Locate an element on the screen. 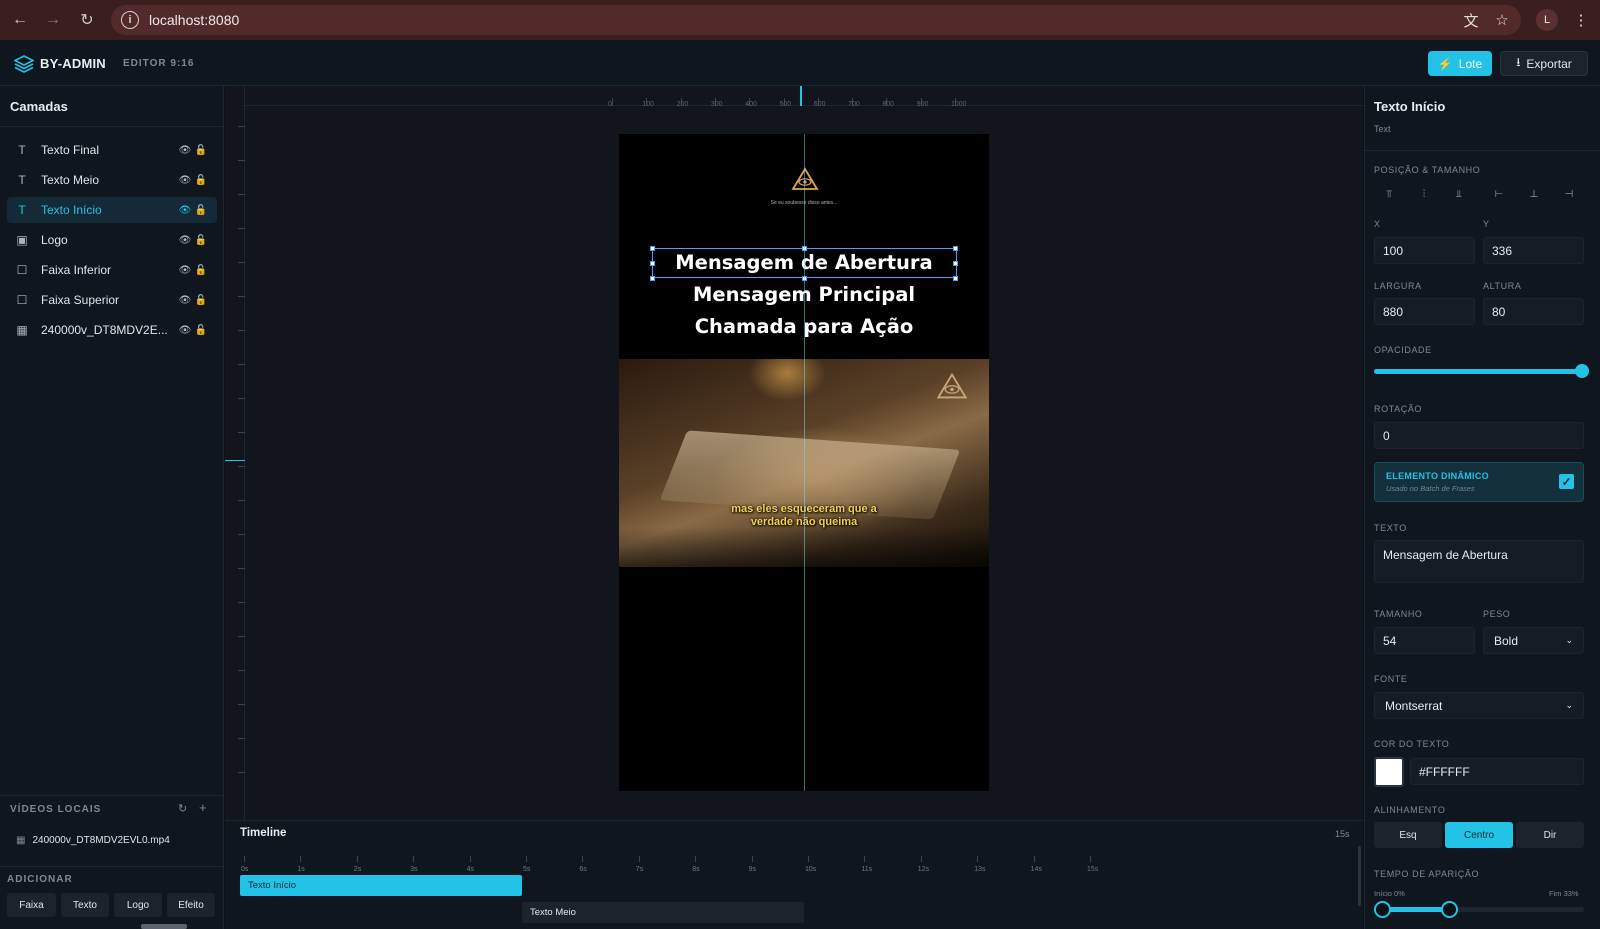  add-logo-button: Logo is located at coordinates (138, 905).